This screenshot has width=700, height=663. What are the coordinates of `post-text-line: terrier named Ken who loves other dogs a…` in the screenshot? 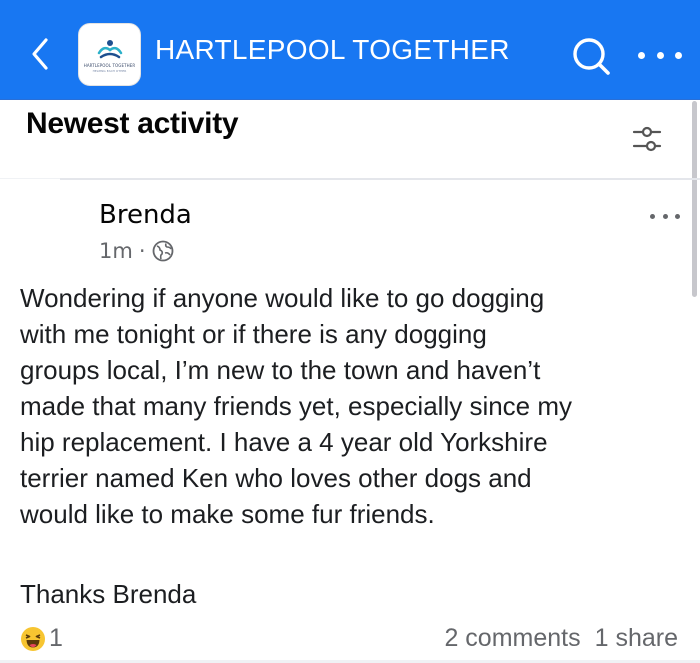 It's located at (276, 478).